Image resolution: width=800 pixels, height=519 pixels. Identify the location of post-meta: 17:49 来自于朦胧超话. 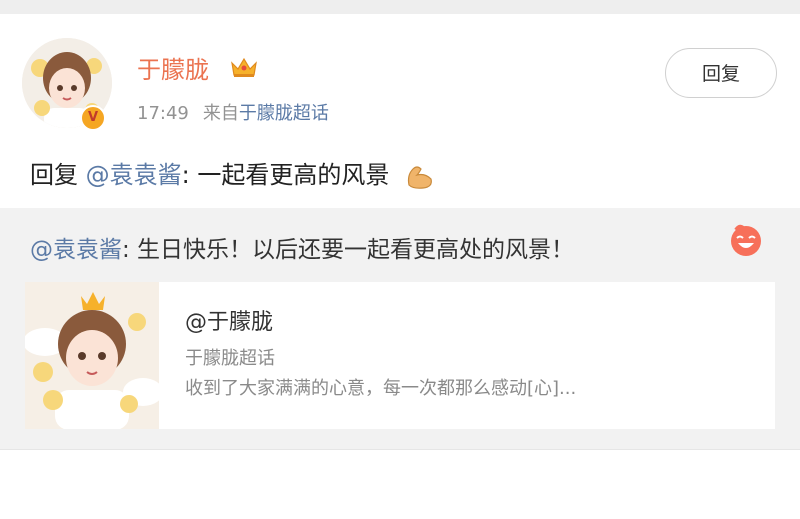
(233, 112).